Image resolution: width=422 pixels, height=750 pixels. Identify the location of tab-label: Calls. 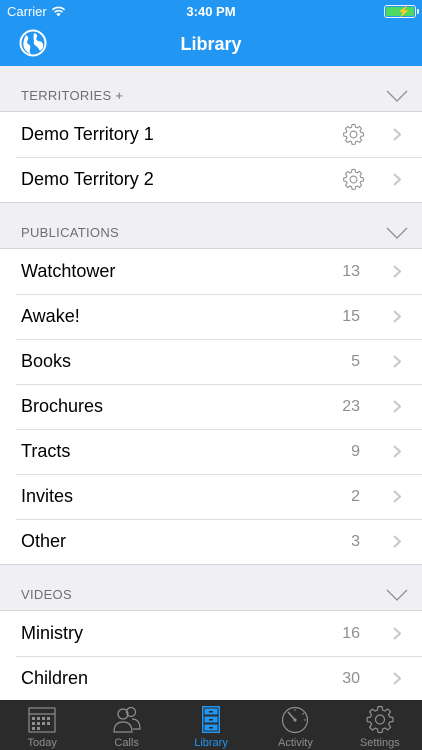
(126, 743).